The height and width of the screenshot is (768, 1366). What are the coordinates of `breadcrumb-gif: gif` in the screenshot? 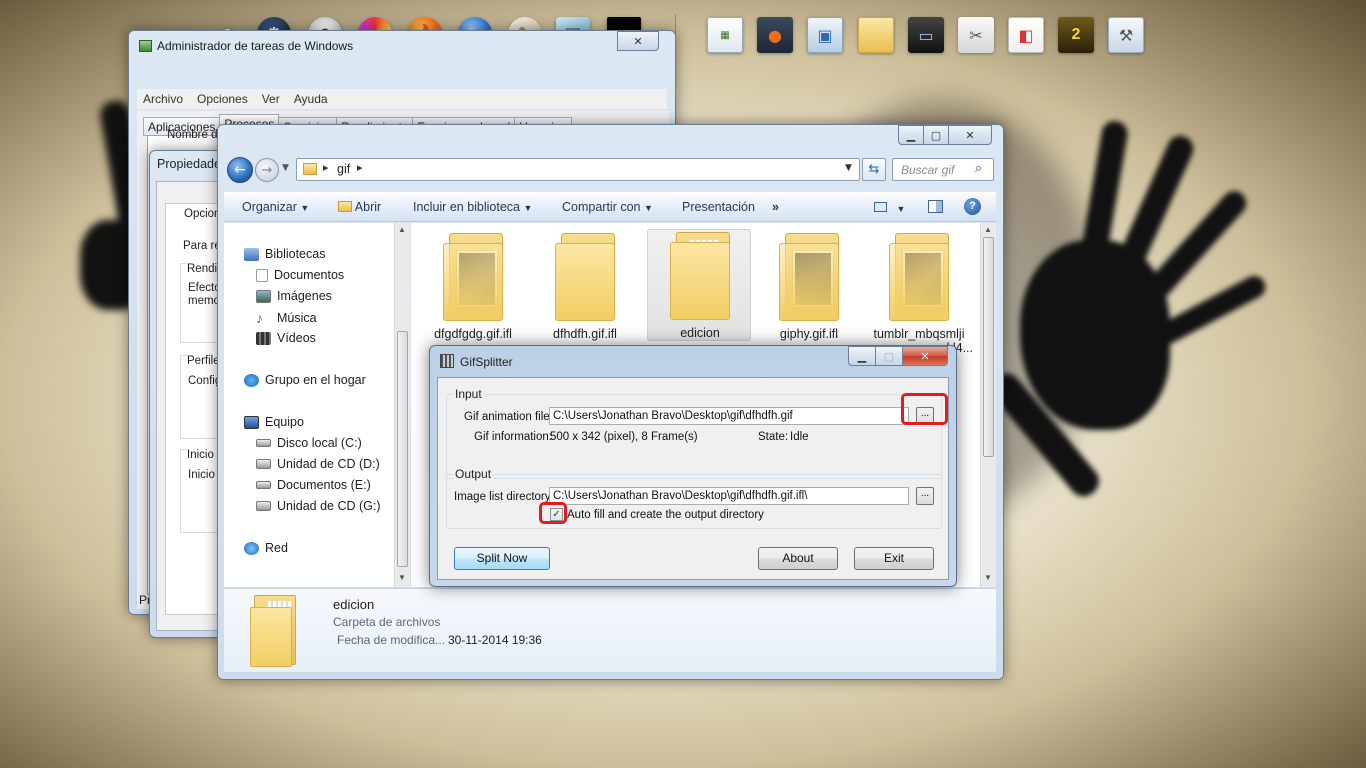 It's located at (343, 169).